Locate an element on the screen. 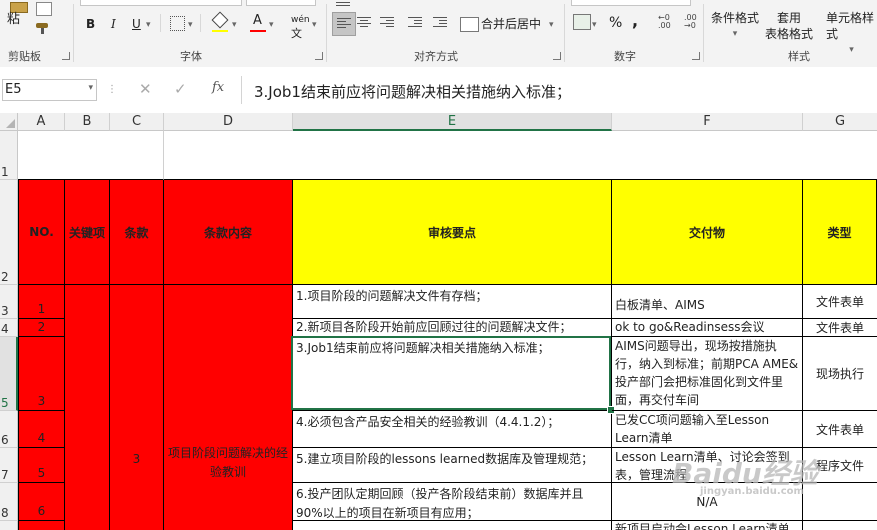  header-type: 类型 is located at coordinates (840, 232).